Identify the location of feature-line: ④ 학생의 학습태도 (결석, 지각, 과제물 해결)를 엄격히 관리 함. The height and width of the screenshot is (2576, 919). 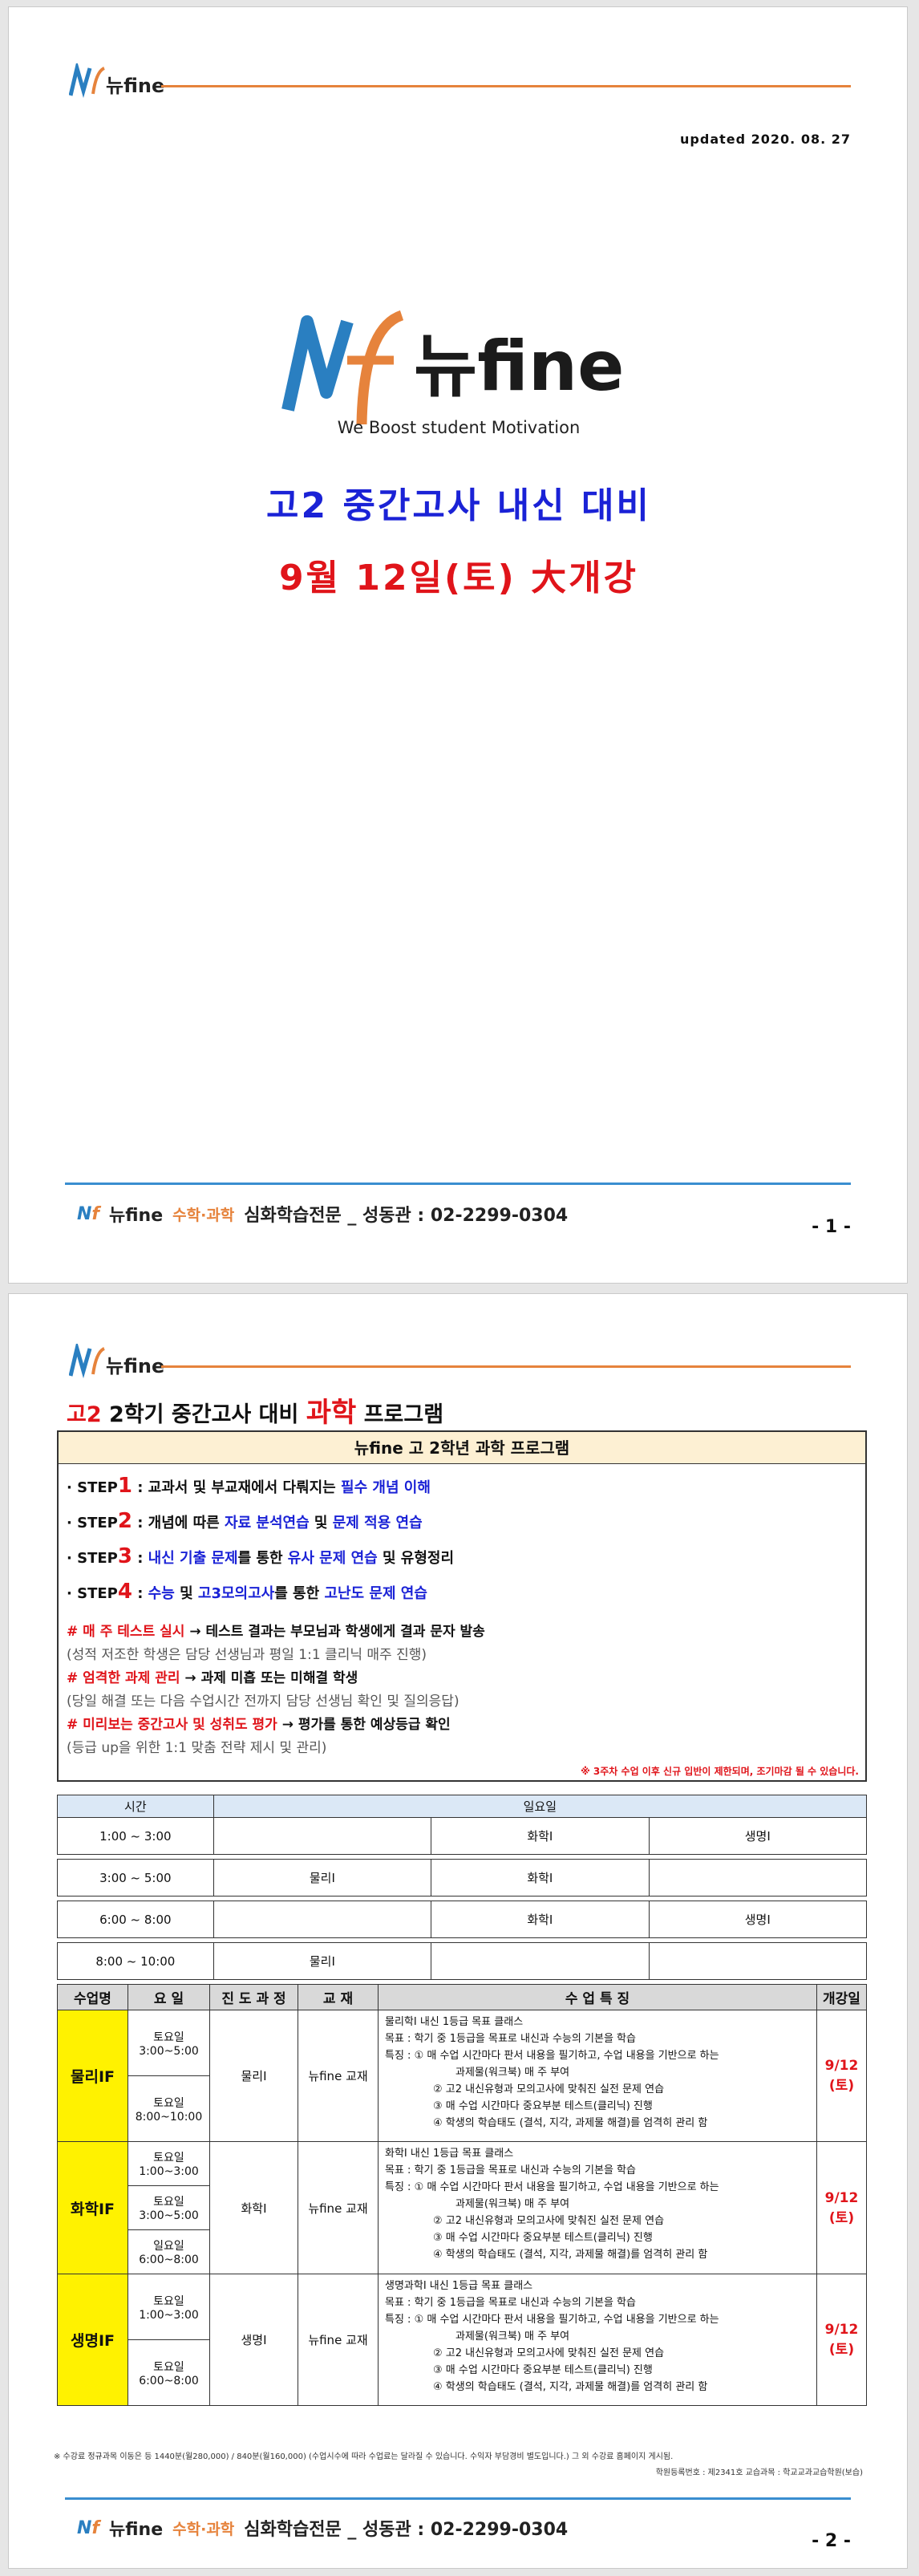
(570, 2123).